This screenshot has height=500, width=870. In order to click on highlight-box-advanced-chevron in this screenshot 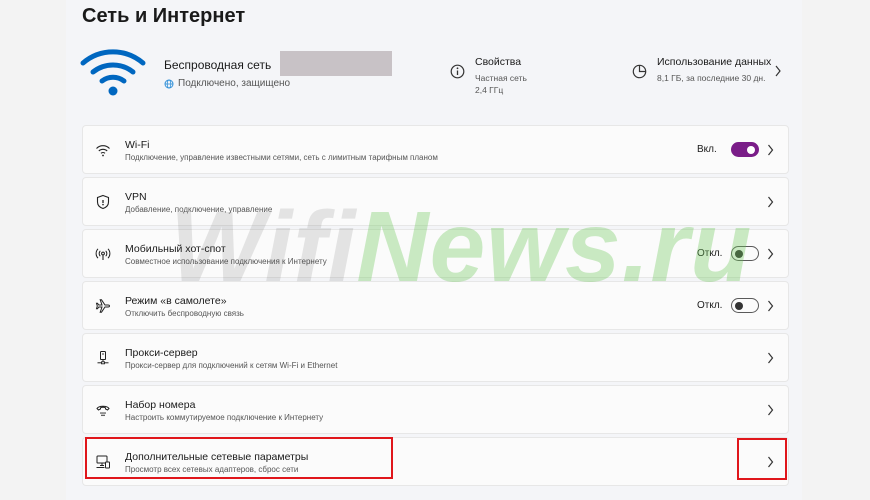, I will do `click(762, 459)`.